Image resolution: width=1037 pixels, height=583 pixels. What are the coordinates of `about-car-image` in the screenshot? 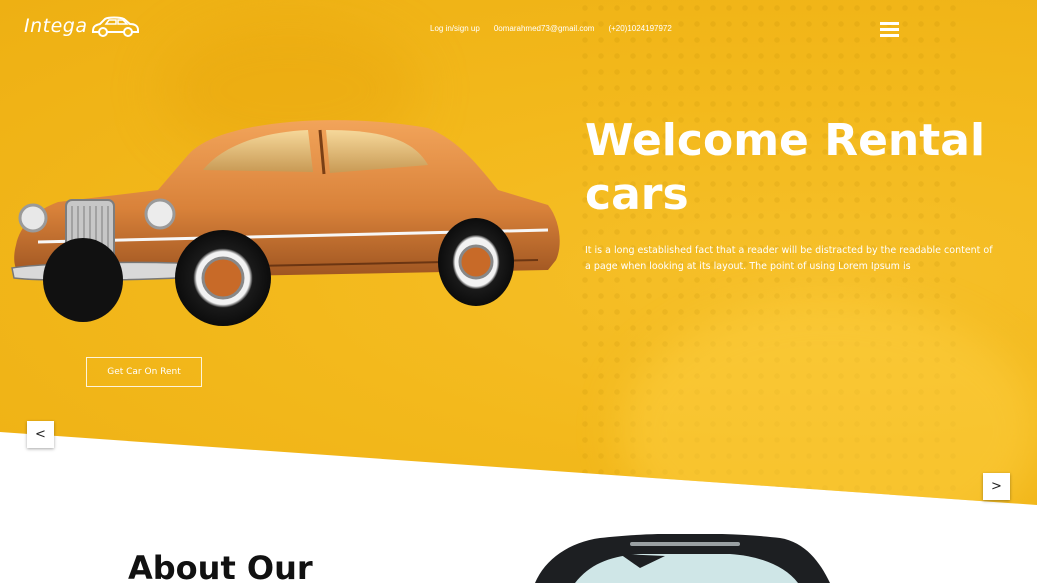 It's located at (682, 558).